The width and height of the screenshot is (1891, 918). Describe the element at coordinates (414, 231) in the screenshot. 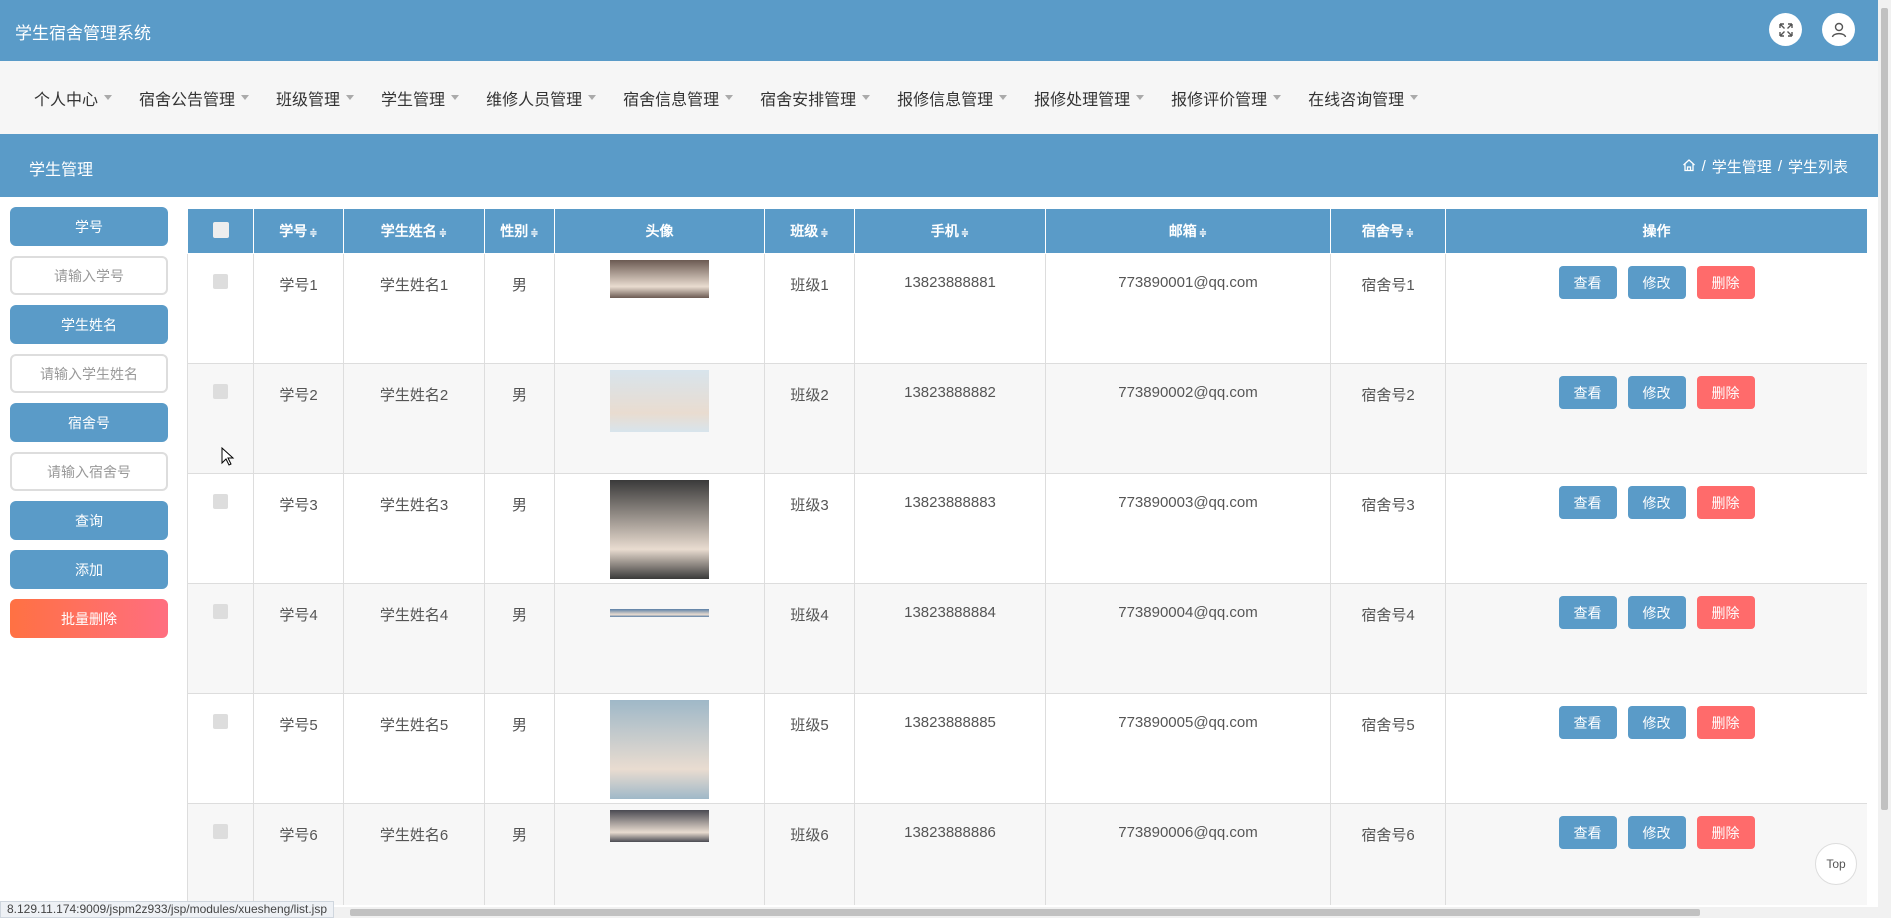

I see `column-header: 学生姓名 ≑` at that location.